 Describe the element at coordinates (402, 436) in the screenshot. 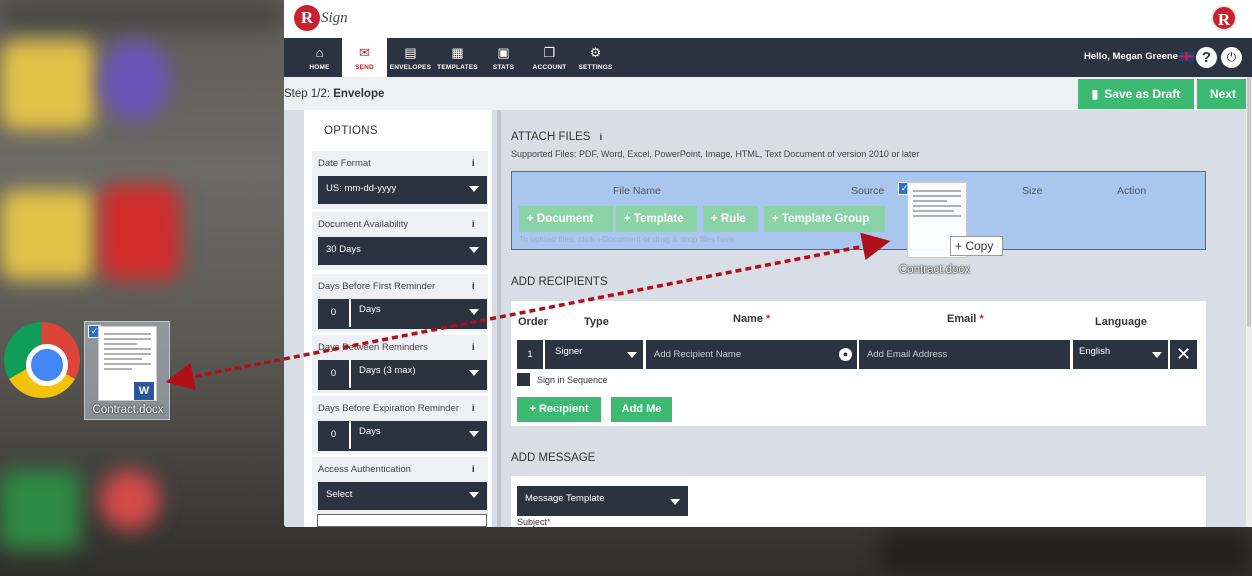

I see `expiration-reminder-select: 0 Days` at that location.